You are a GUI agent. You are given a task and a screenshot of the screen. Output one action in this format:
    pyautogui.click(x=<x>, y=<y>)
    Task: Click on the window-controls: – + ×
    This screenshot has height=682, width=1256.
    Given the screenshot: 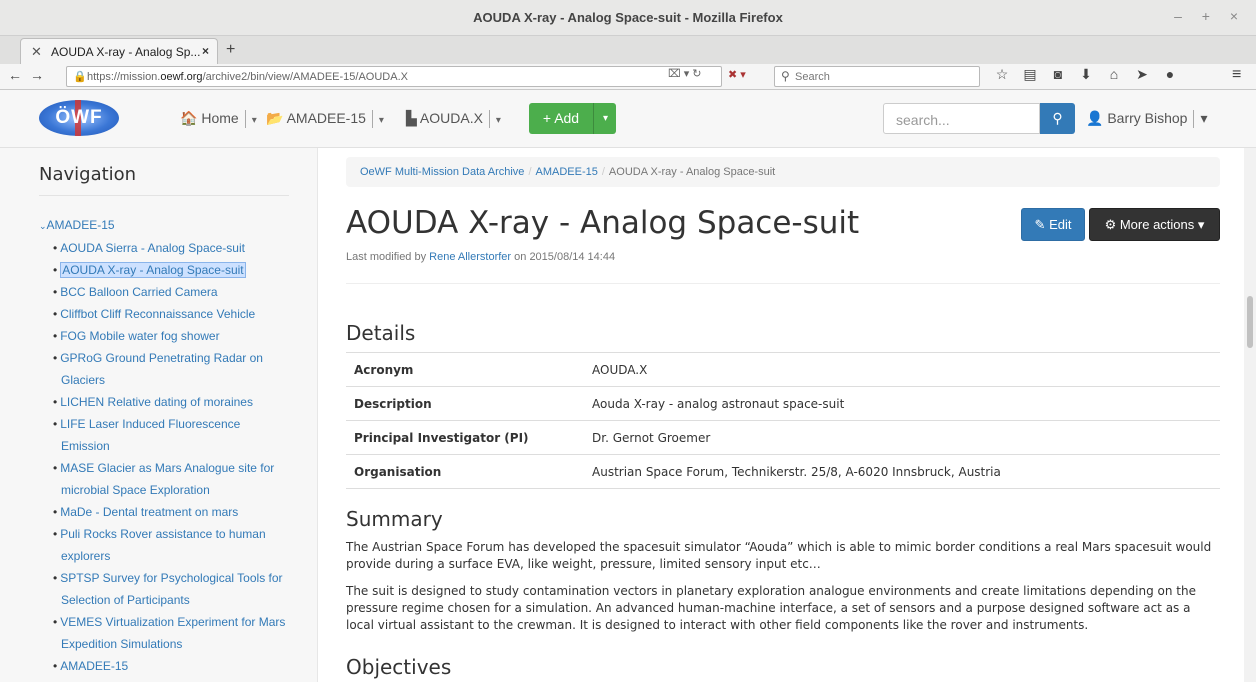 What is the action you would take?
    pyautogui.click(x=1210, y=16)
    